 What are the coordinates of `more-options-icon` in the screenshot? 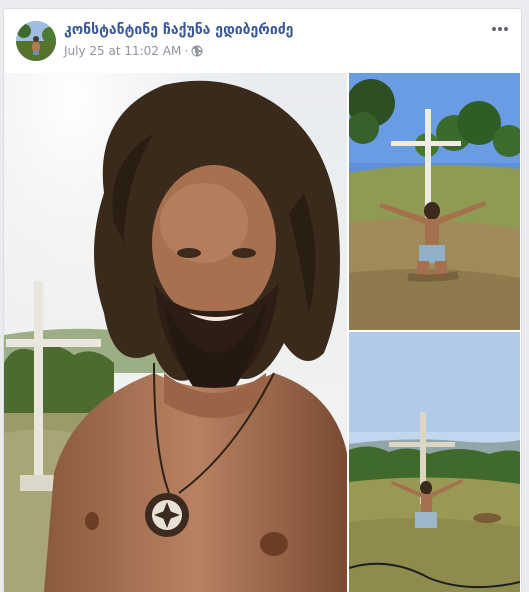 It's located at (500, 29).